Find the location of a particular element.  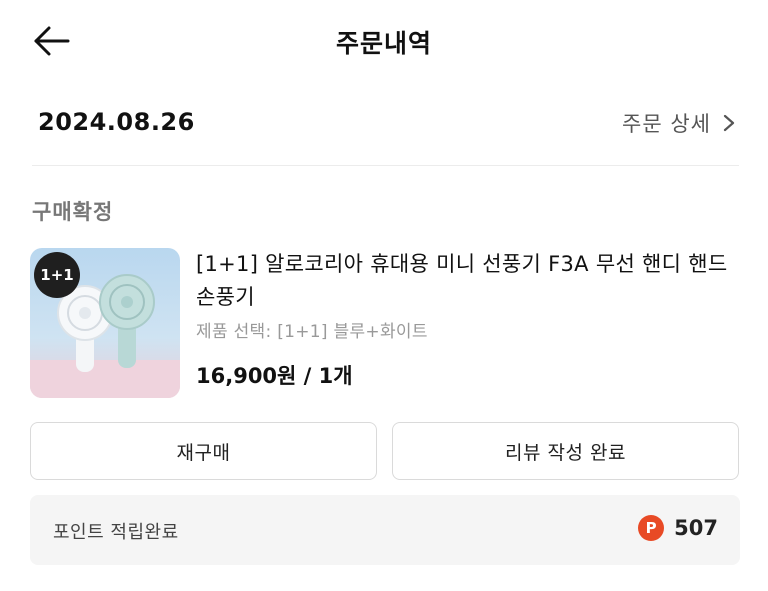

point-coin-icon: P is located at coordinates (651, 528).